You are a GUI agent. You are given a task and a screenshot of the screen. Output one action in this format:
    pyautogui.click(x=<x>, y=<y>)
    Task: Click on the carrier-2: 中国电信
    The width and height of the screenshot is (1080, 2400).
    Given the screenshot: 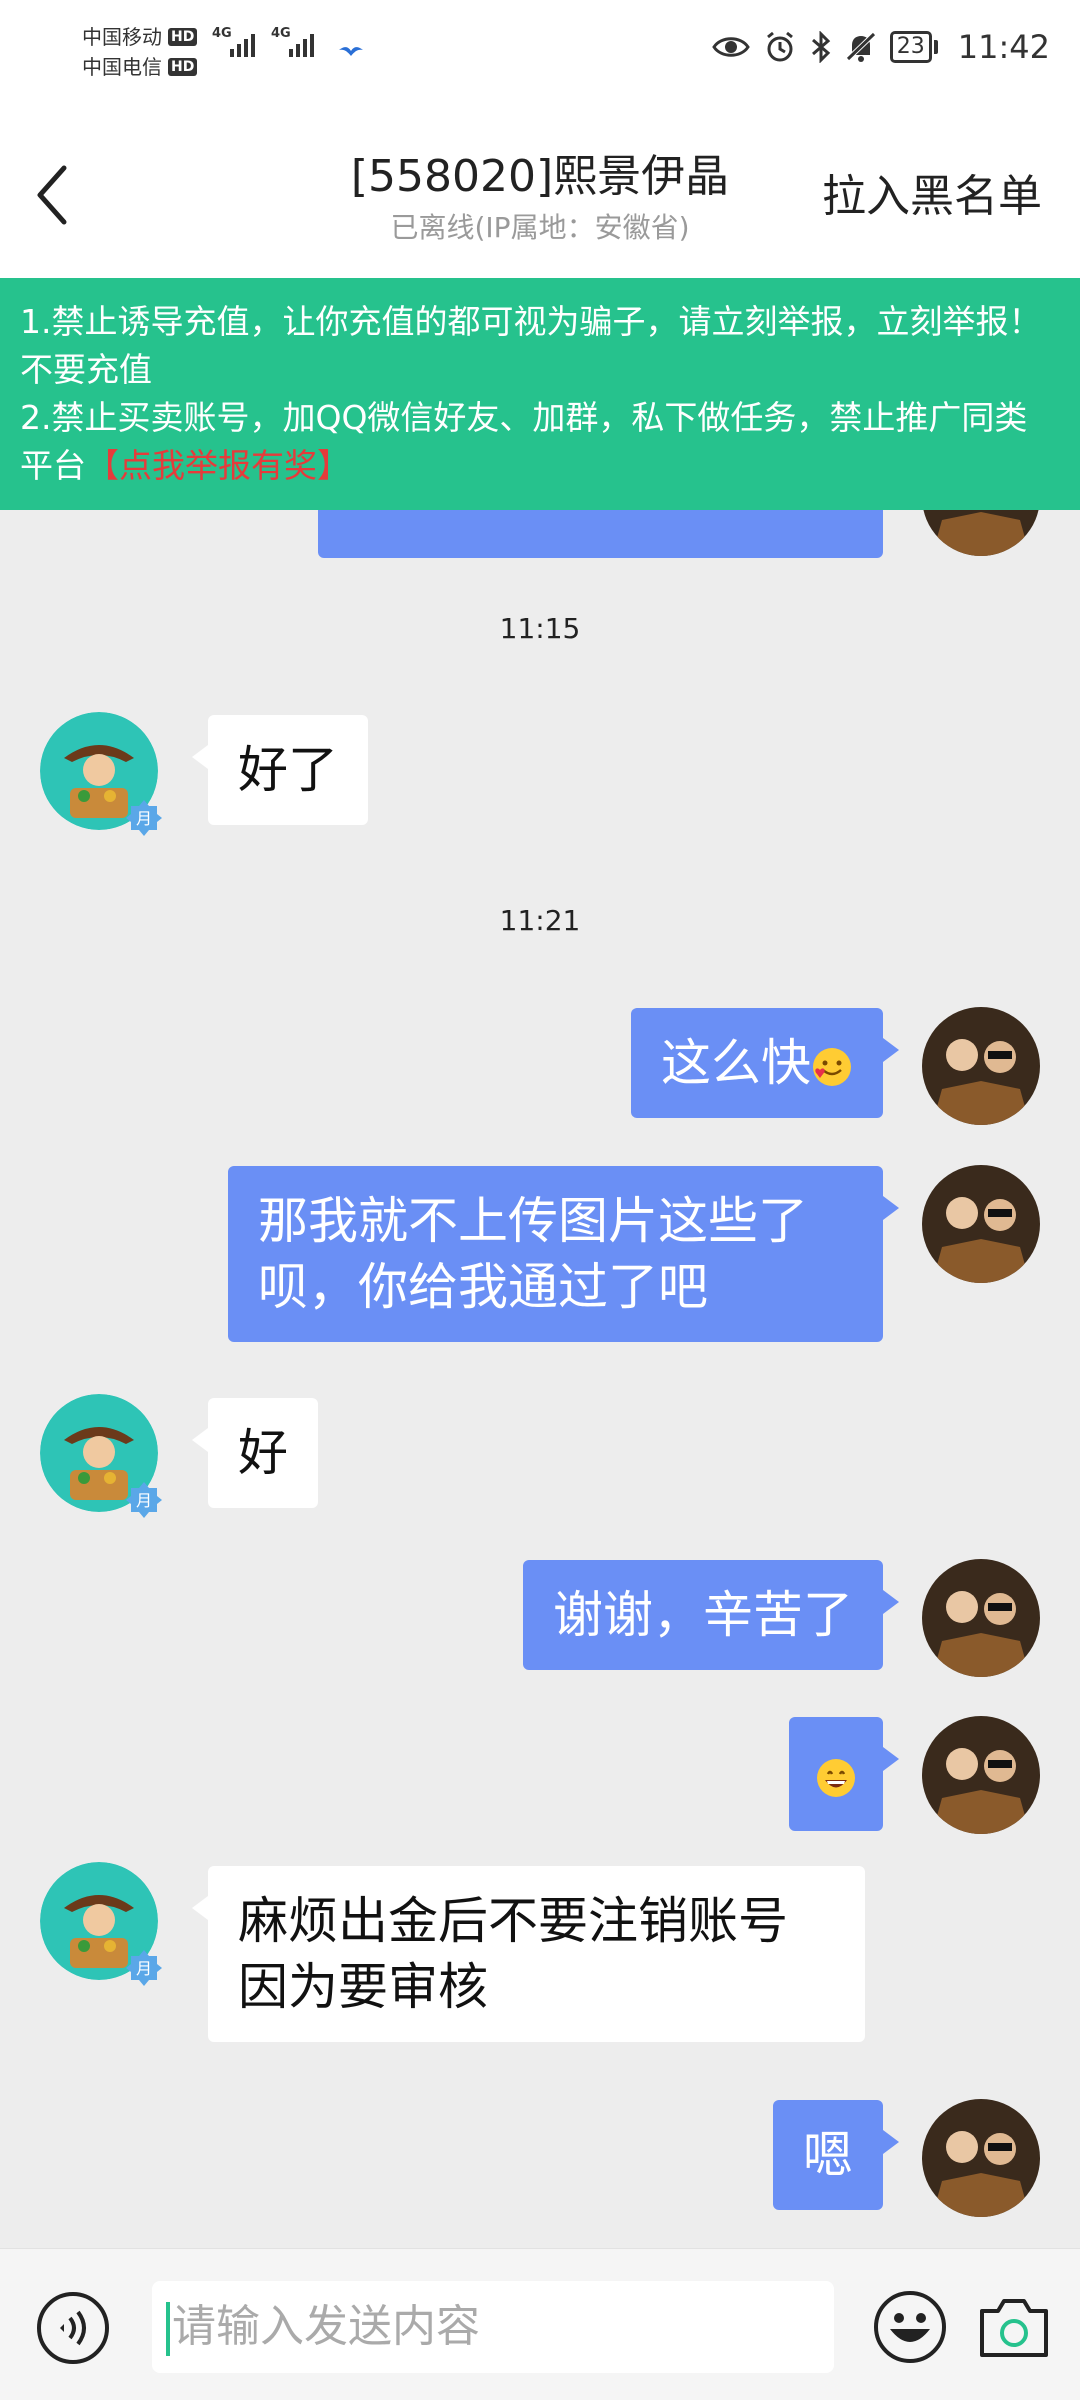 What is the action you would take?
    pyautogui.click(x=122, y=67)
    